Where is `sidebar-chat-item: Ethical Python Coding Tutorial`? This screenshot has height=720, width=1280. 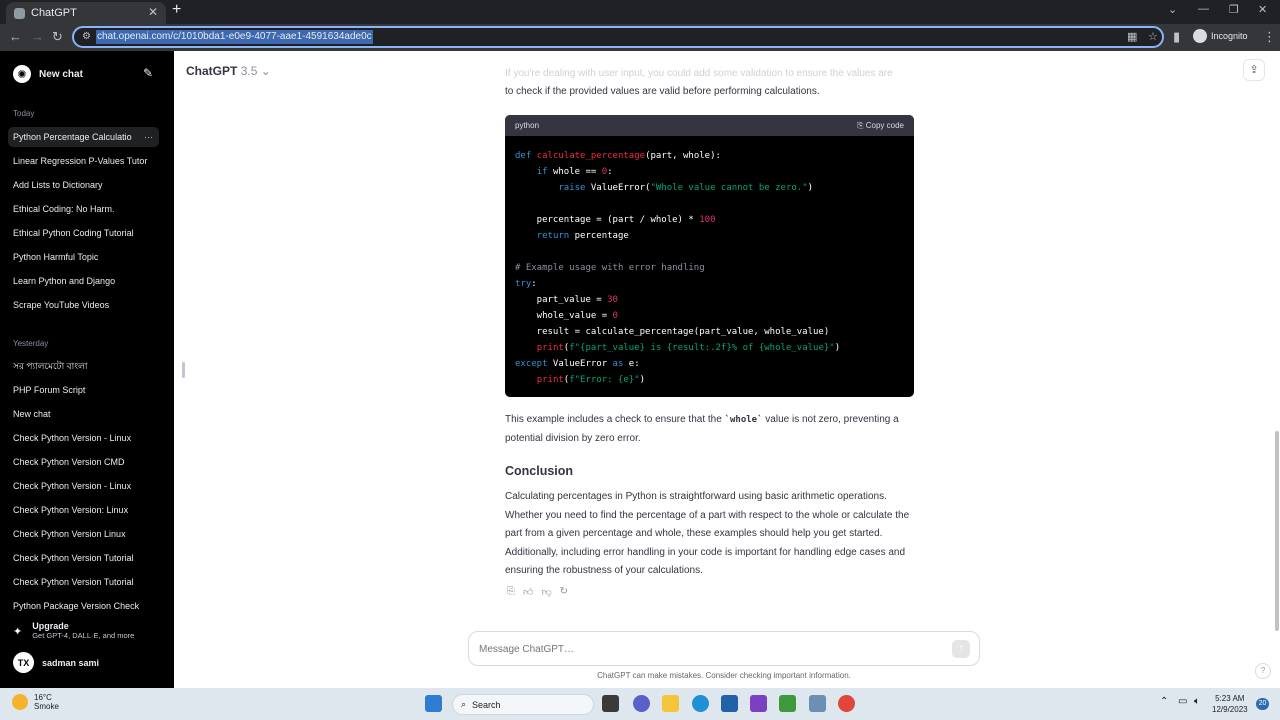 sidebar-chat-item: Ethical Python Coding Tutorial is located at coordinates (83, 233).